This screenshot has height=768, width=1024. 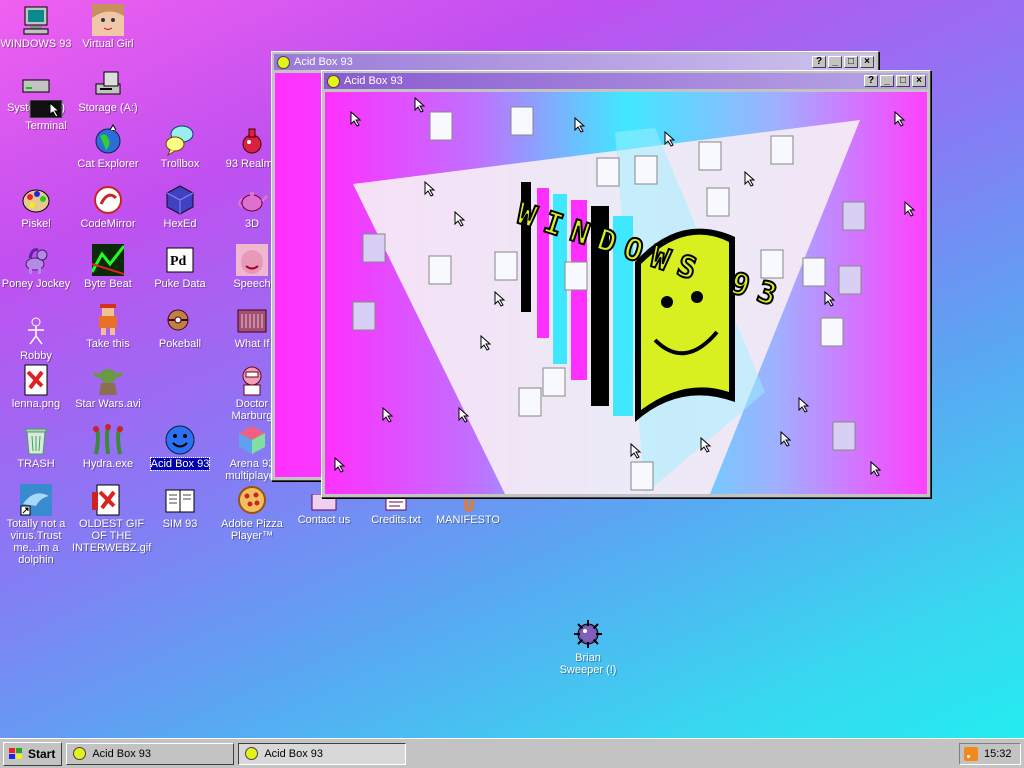 What do you see at coordinates (36, 284) in the screenshot?
I see `icon-label: Poney Jockey` at bounding box center [36, 284].